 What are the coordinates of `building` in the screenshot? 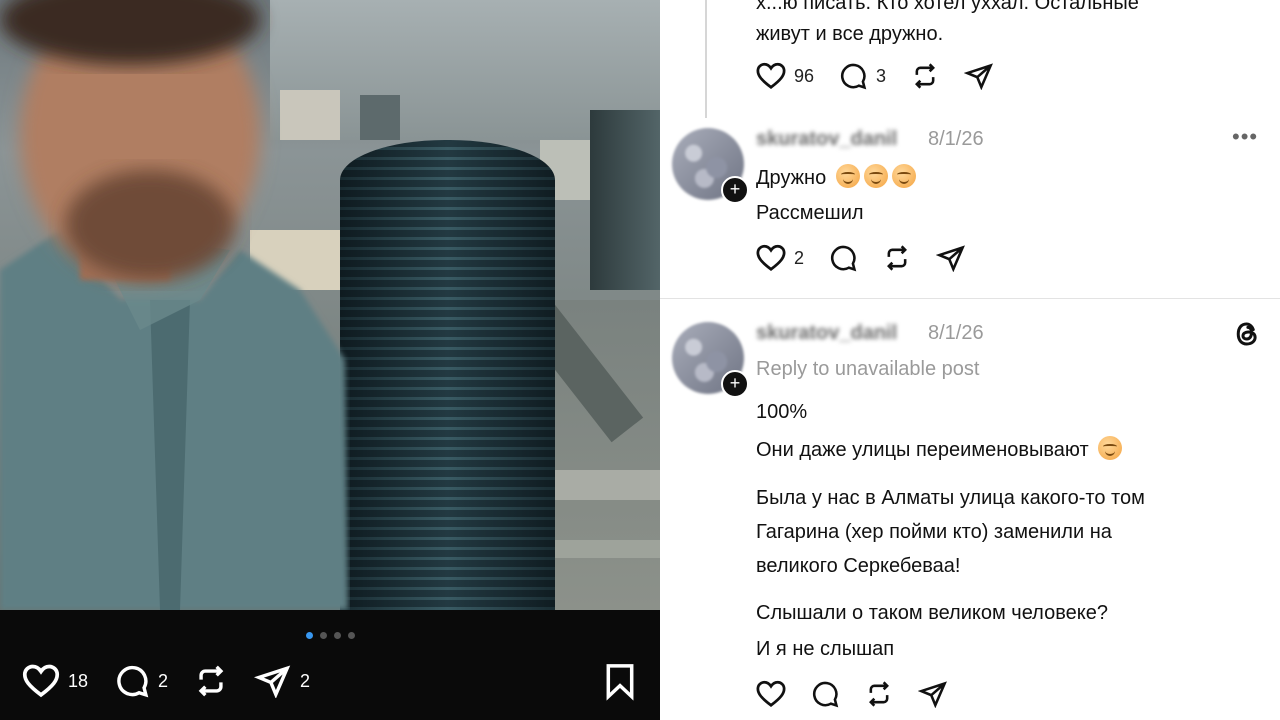 It's located at (380, 117).